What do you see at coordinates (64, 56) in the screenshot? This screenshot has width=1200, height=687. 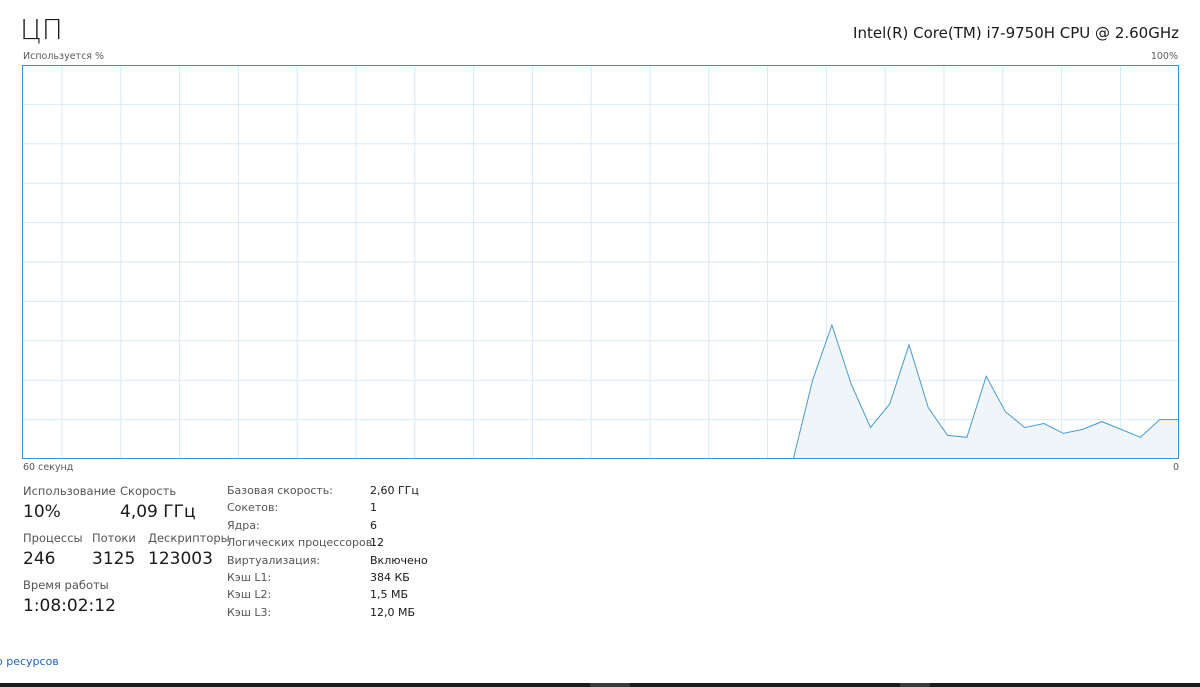 I see `graph-y-axis-label: Используется %` at bounding box center [64, 56].